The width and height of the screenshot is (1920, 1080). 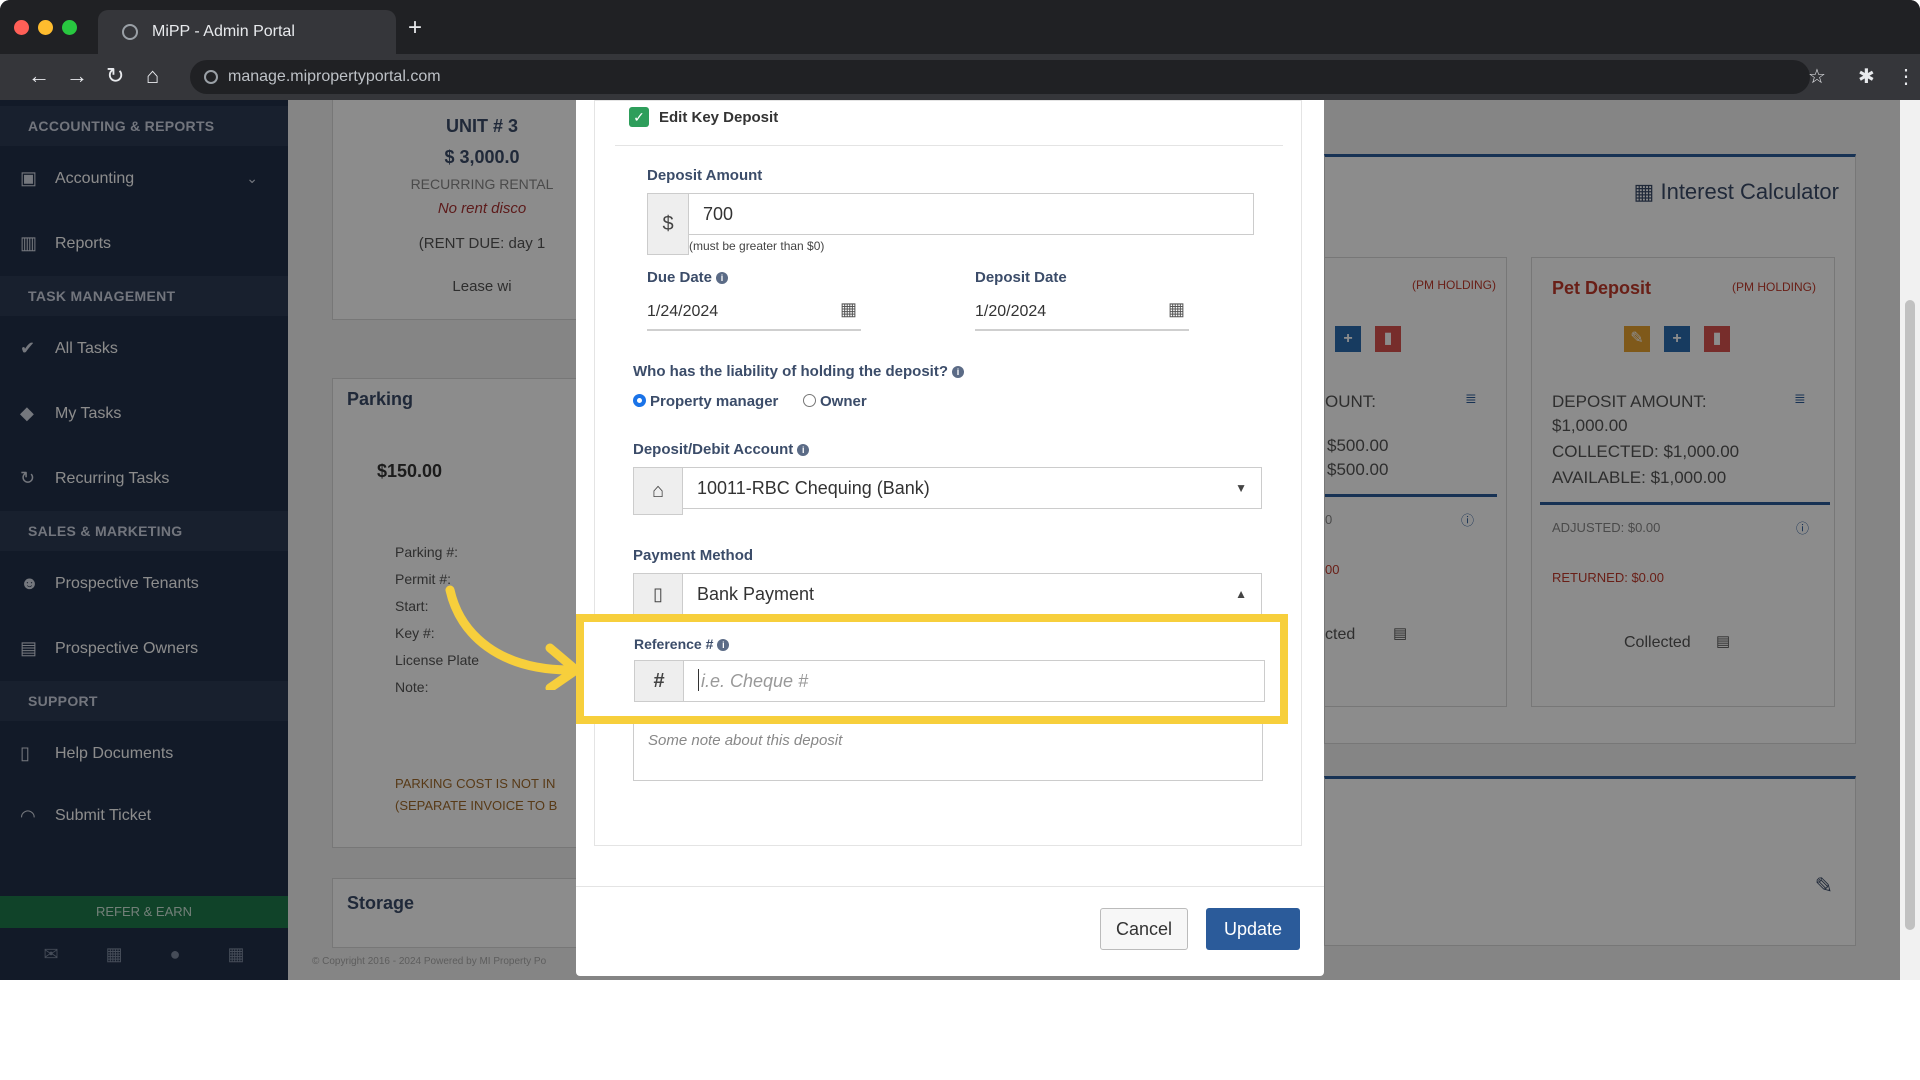 What do you see at coordinates (756, 594) in the screenshot?
I see `payment-method-value: Bank Payment` at bounding box center [756, 594].